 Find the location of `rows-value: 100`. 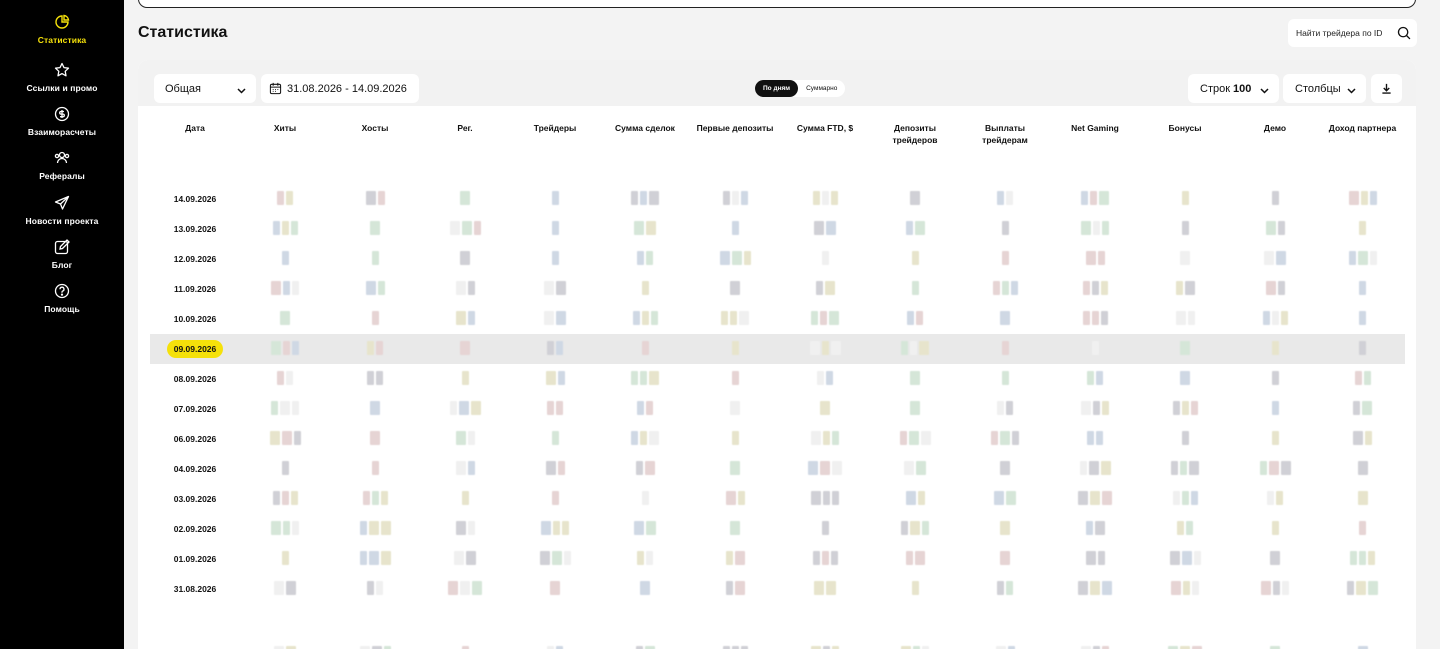

rows-value: 100 is located at coordinates (1242, 88).